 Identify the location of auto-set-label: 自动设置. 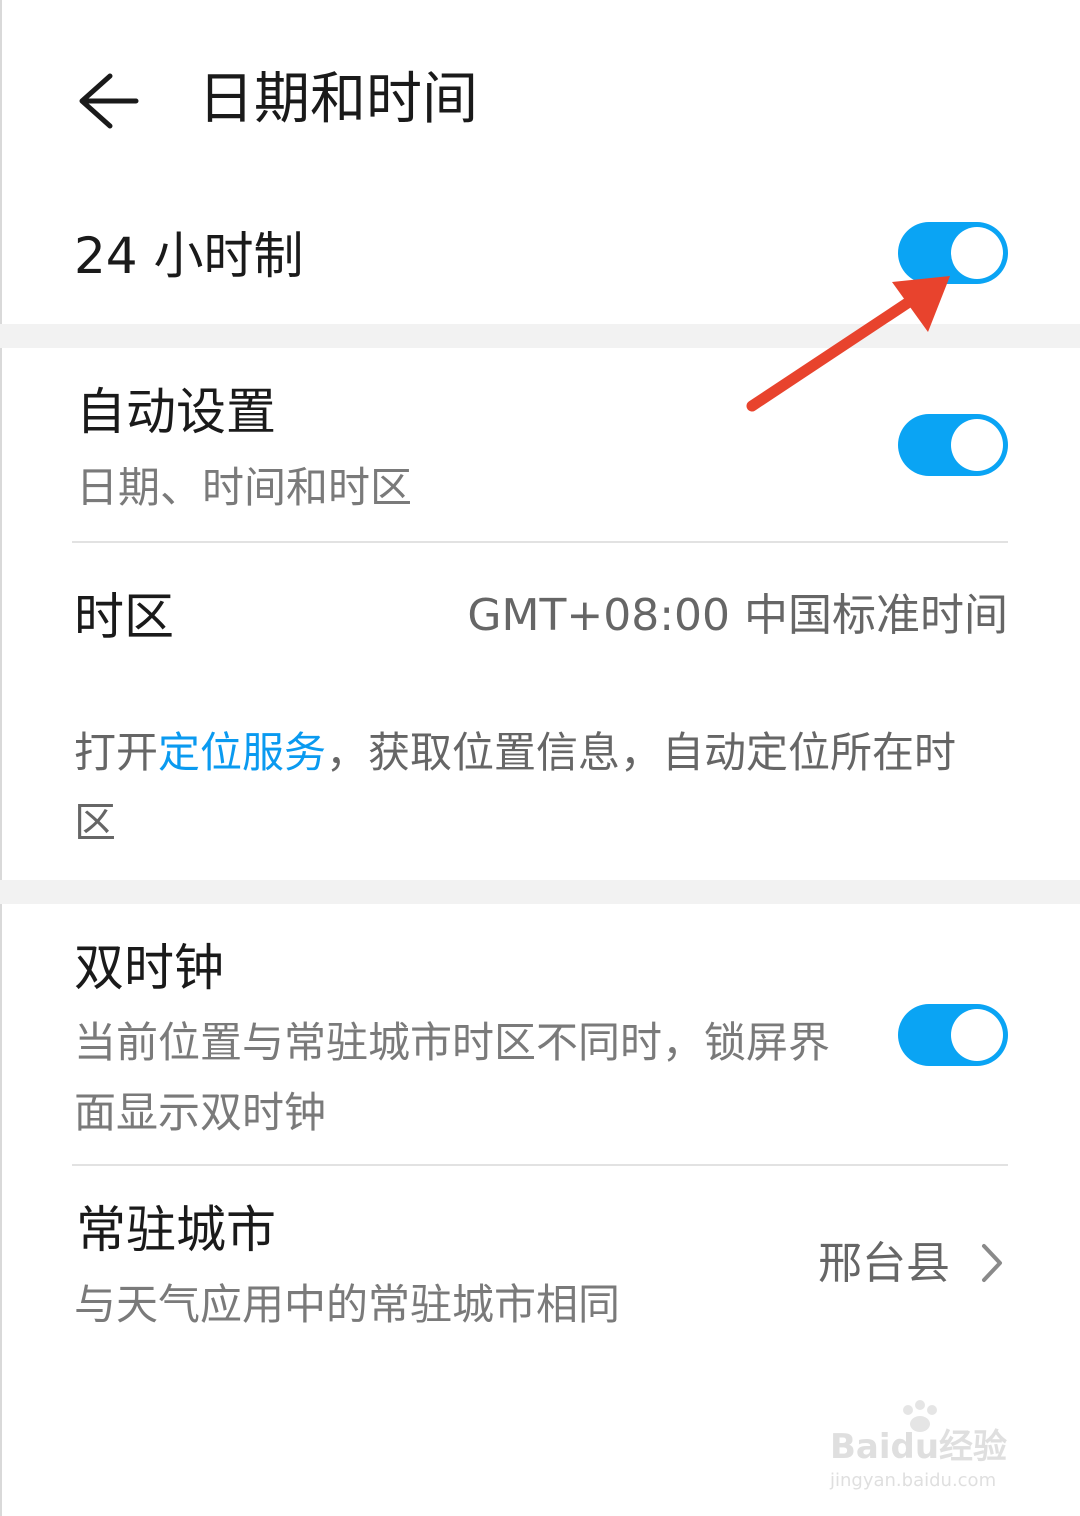
(176, 412).